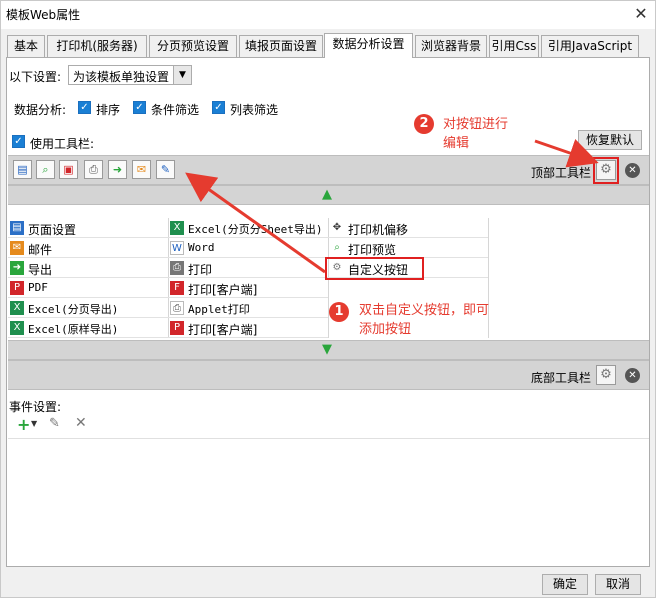 The height and width of the screenshot is (598, 656). I want to click on step2-text-line2: 编辑, so click(456, 143).